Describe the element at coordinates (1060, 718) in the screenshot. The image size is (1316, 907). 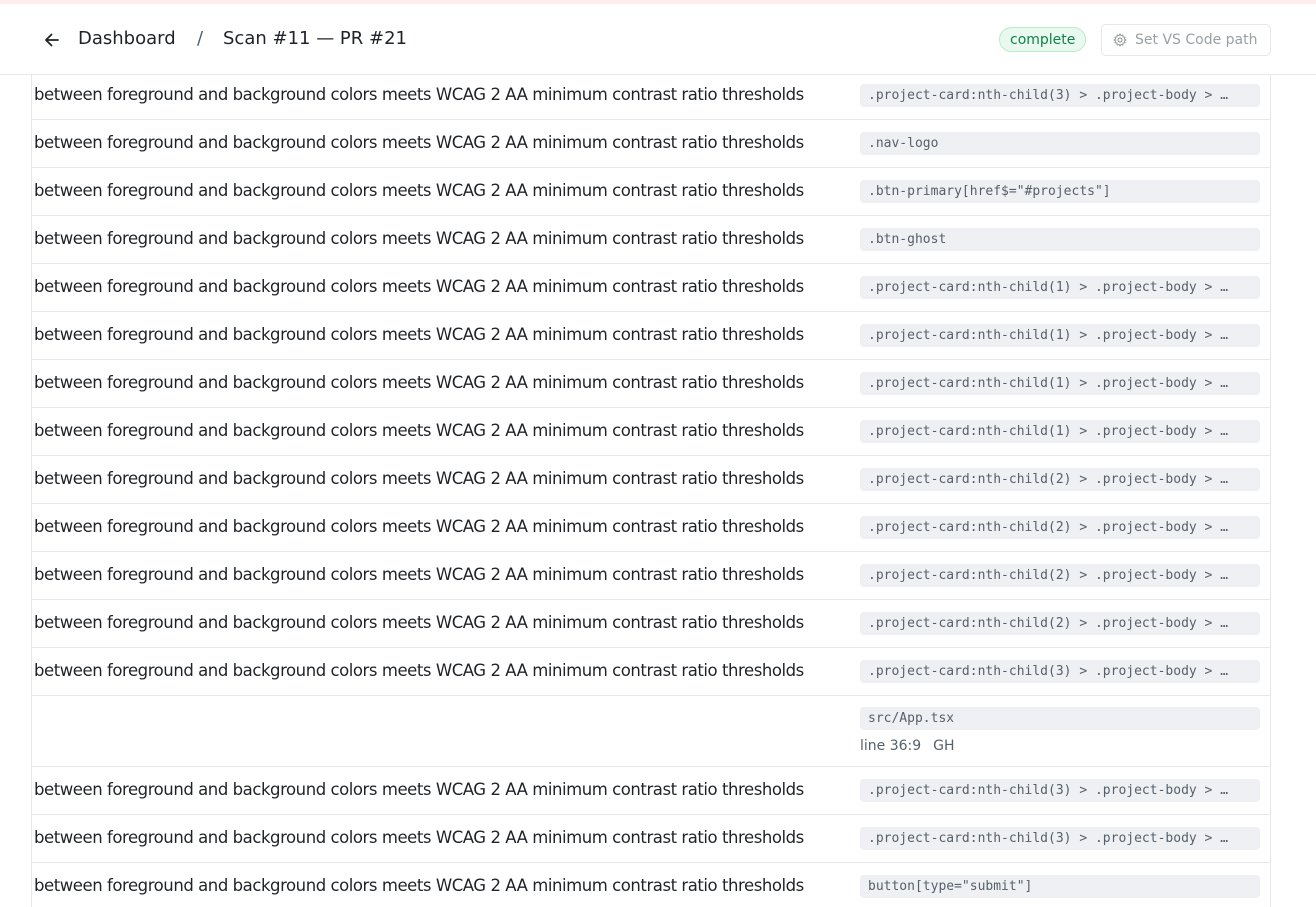
I see `row-file-path: src/App.tsx` at that location.